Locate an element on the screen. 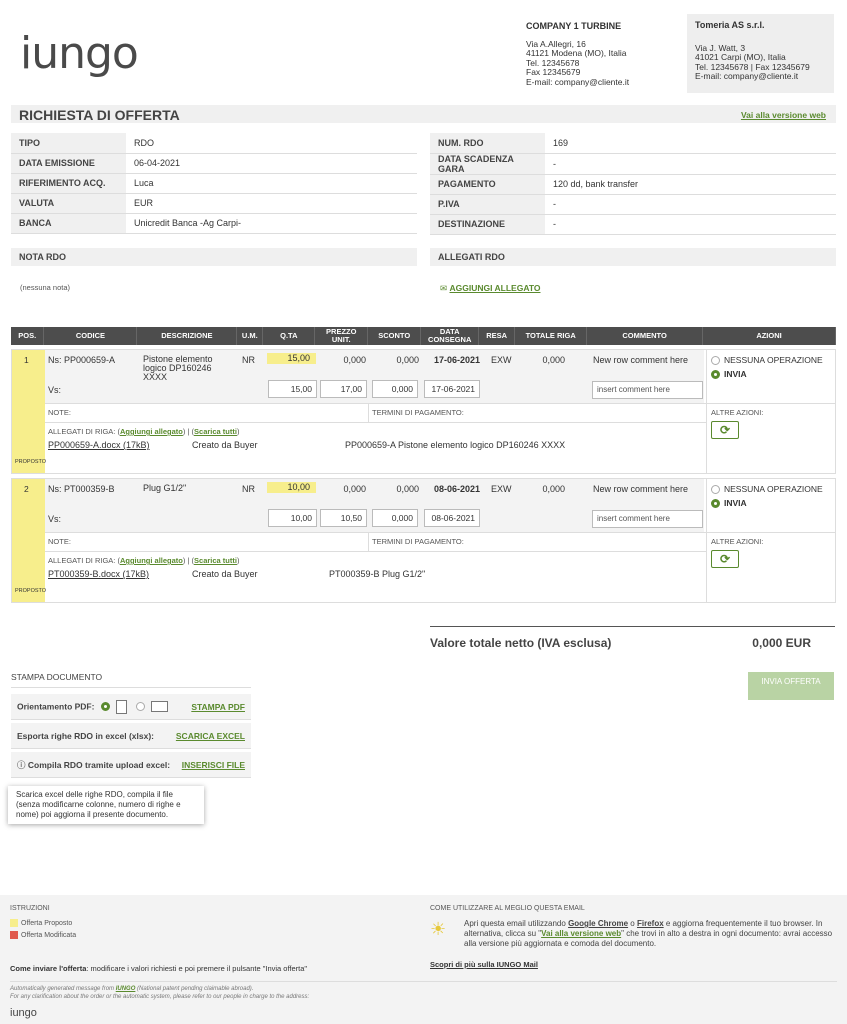  info-key: DATA SCADENZA GARA is located at coordinates (487, 164).